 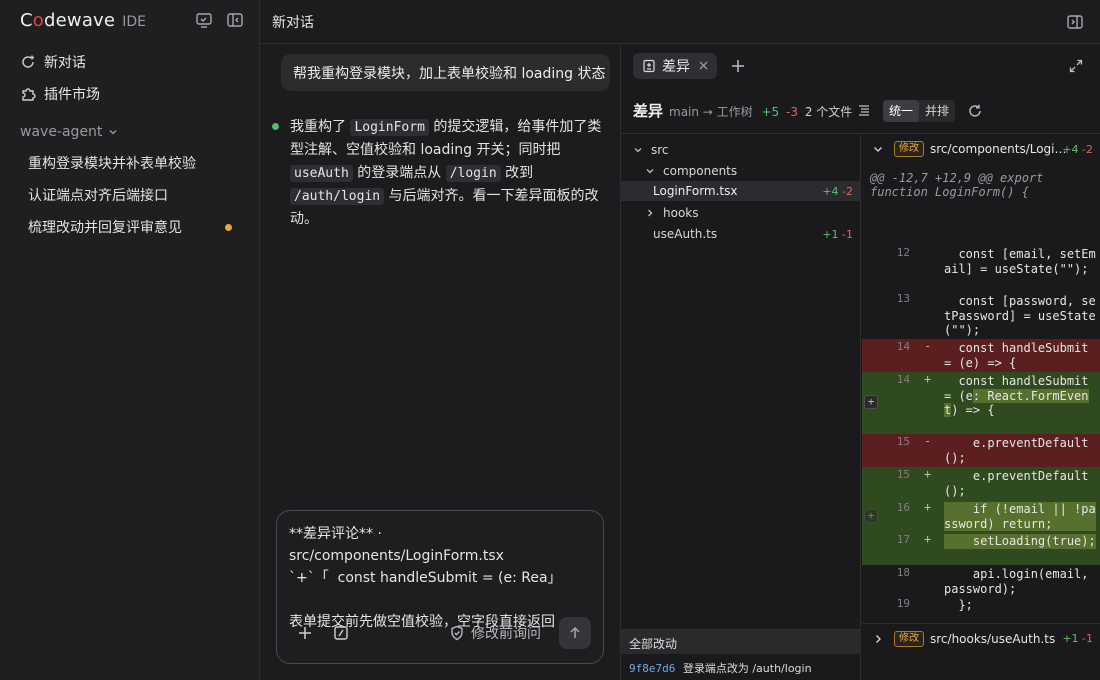 What do you see at coordinates (473, 173) in the screenshot?
I see `inline-code: /login` at bounding box center [473, 173].